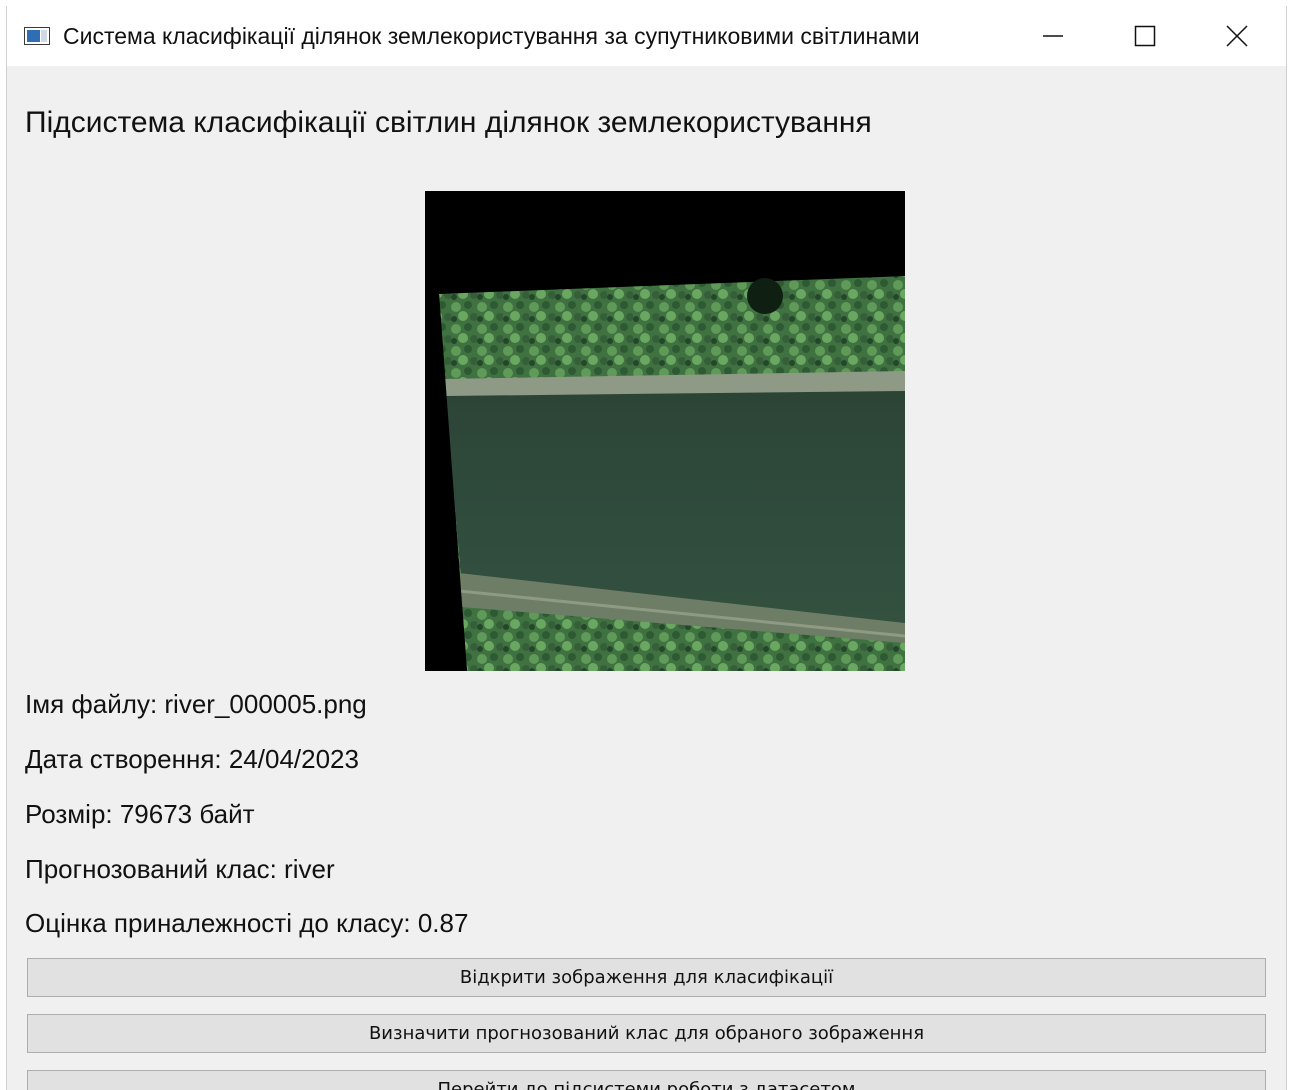 This screenshot has width=1291, height=1090. What do you see at coordinates (140, 814) in the screenshot?
I see `file-size-label: Розмір: 79673 байт` at bounding box center [140, 814].